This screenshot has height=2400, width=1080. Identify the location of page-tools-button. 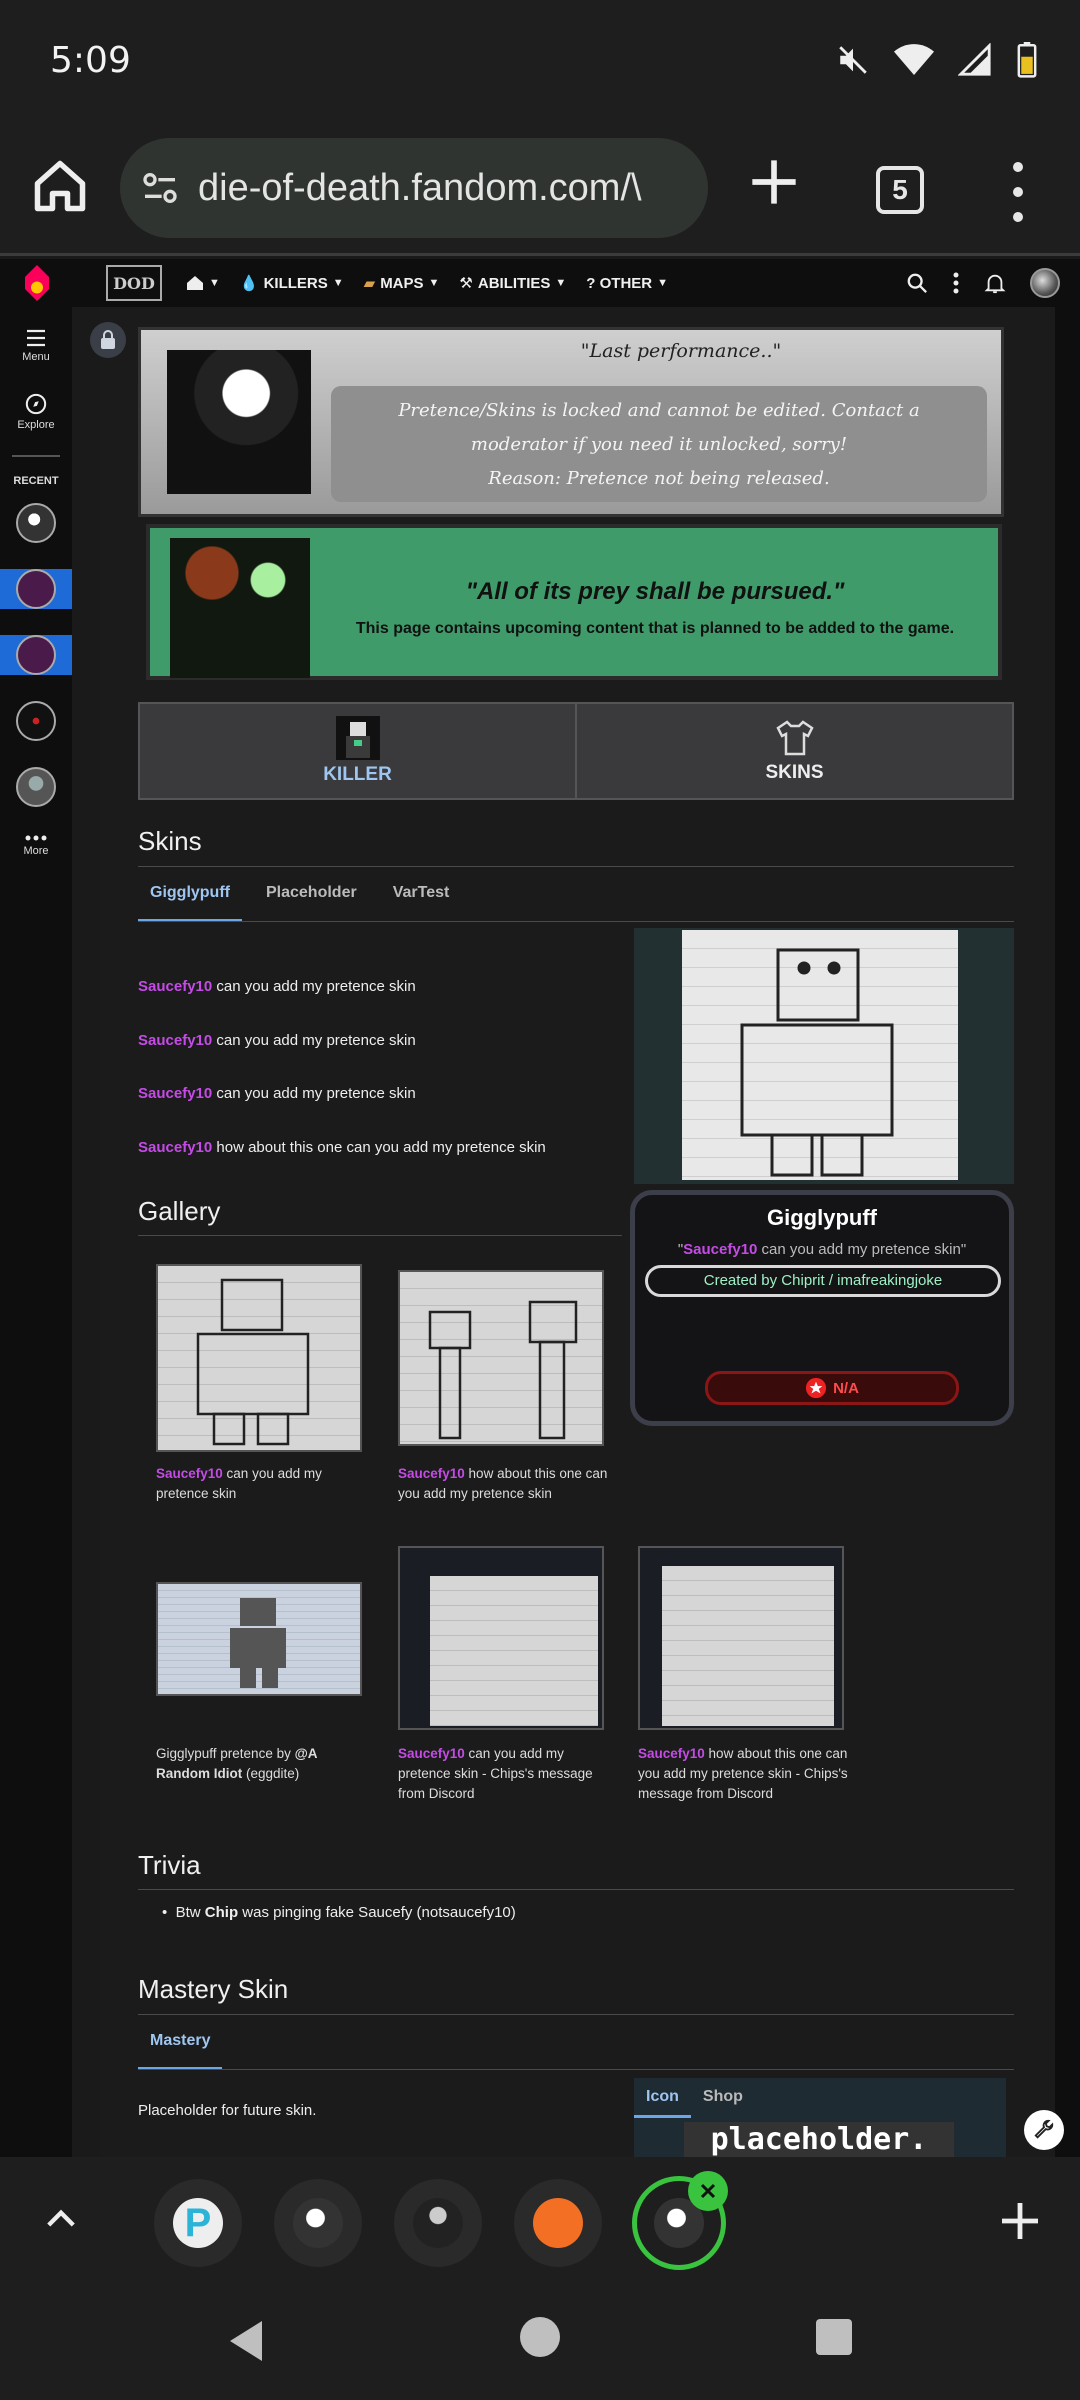
(1044, 2130).